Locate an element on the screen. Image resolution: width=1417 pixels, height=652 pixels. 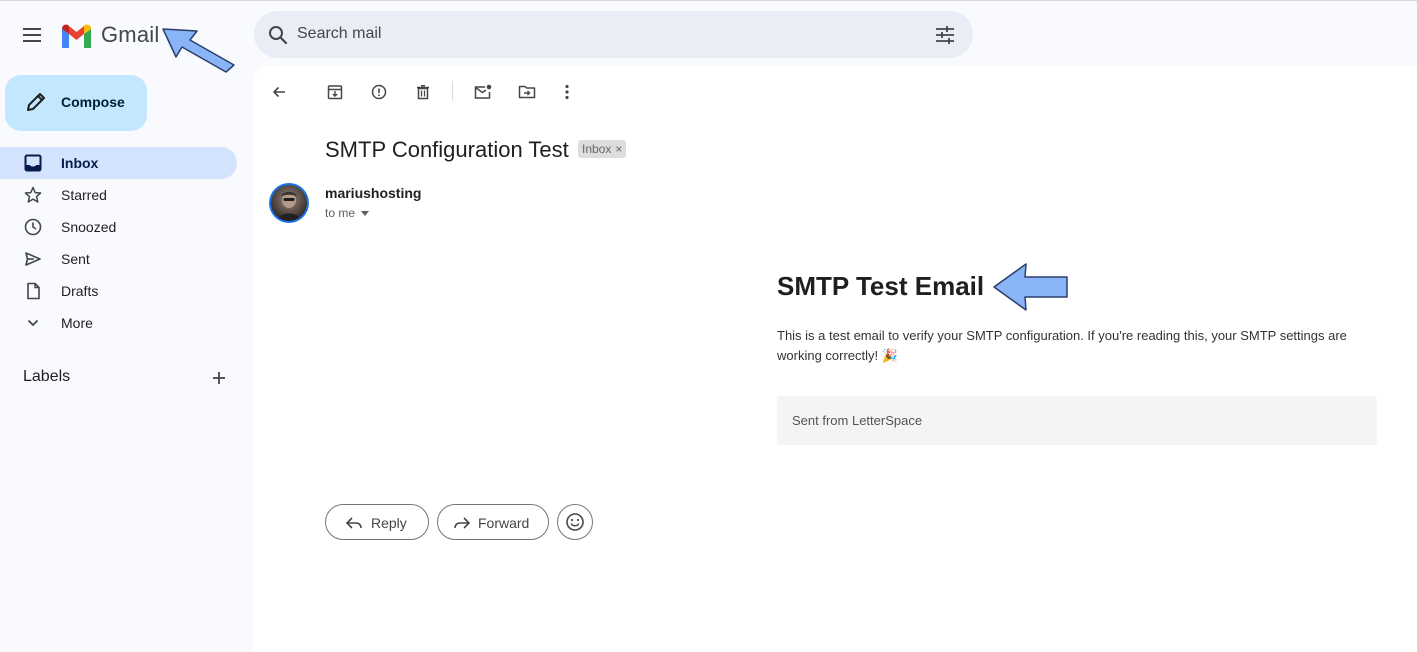
toolbar-divider is located at coordinates (452, 91).